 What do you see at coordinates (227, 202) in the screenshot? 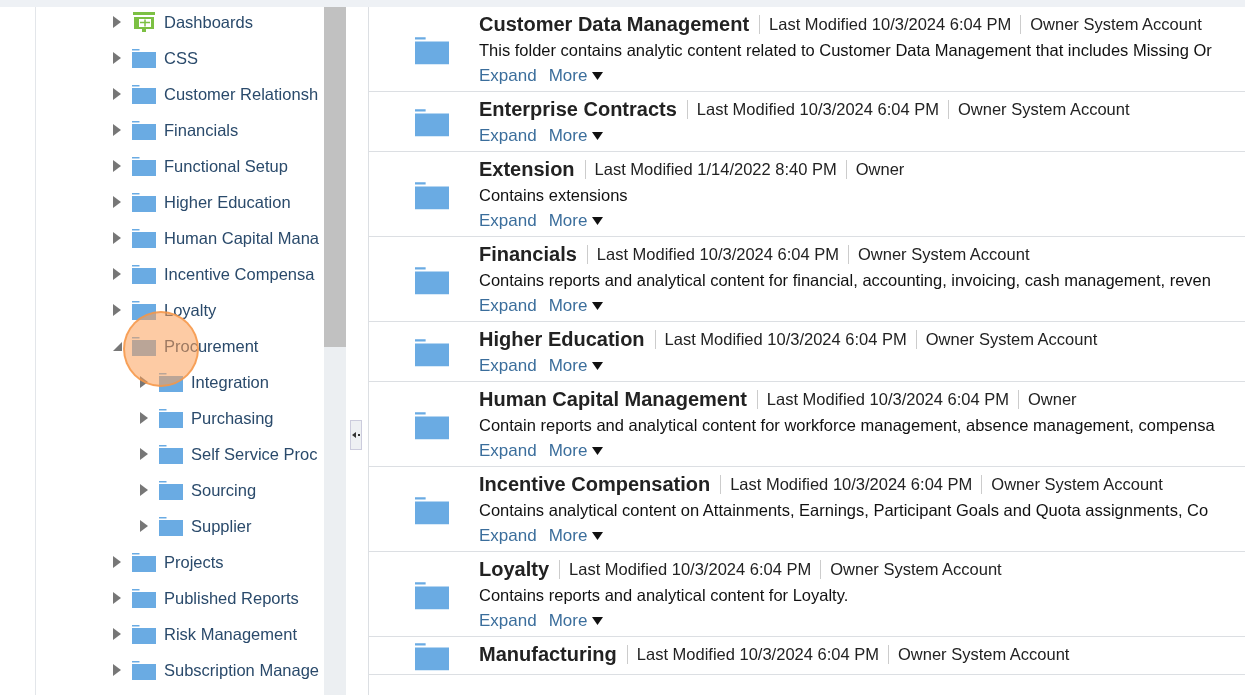
I see `tree-item: Higher Education` at bounding box center [227, 202].